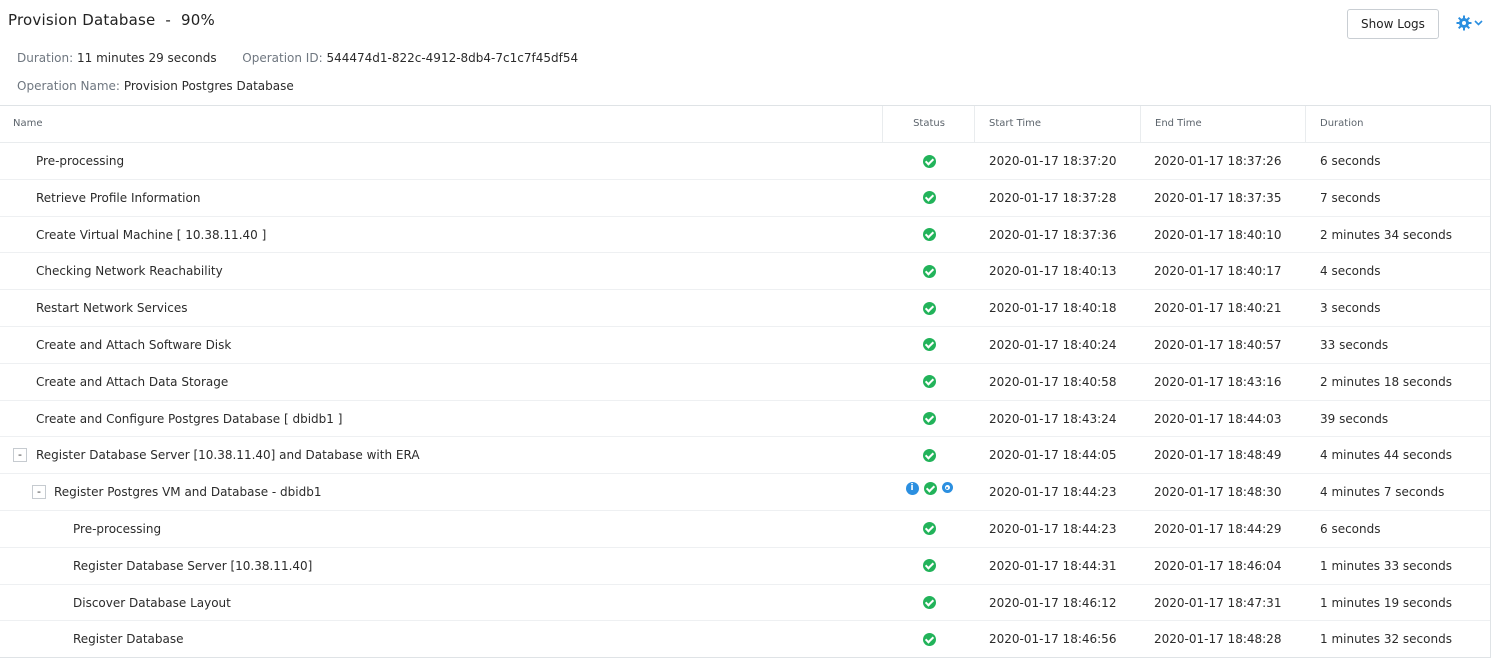 The height and width of the screenshot is (665, 1500). Describe the element at coordinates (151, 234) in the screenshot. I see `step-name: Create Virtual Machine [ 10.38.11.40 ]` at that location.